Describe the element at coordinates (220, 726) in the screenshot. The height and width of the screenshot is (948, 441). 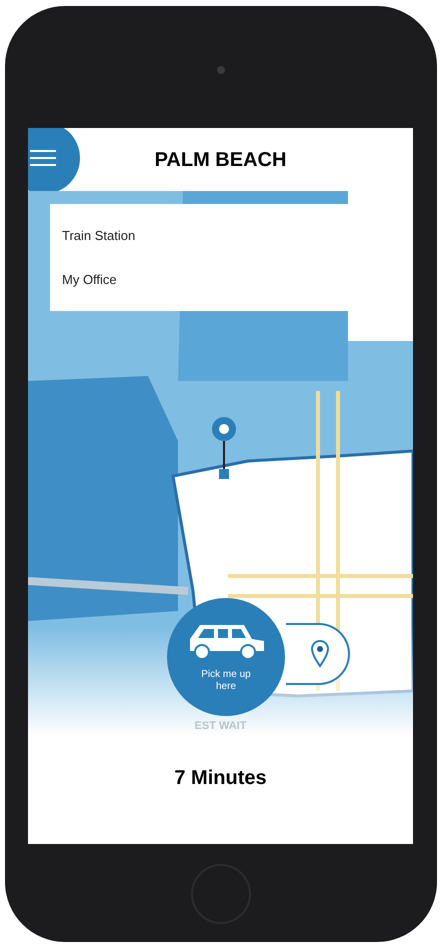
I see `wait-label: EST WAIT` at that location.